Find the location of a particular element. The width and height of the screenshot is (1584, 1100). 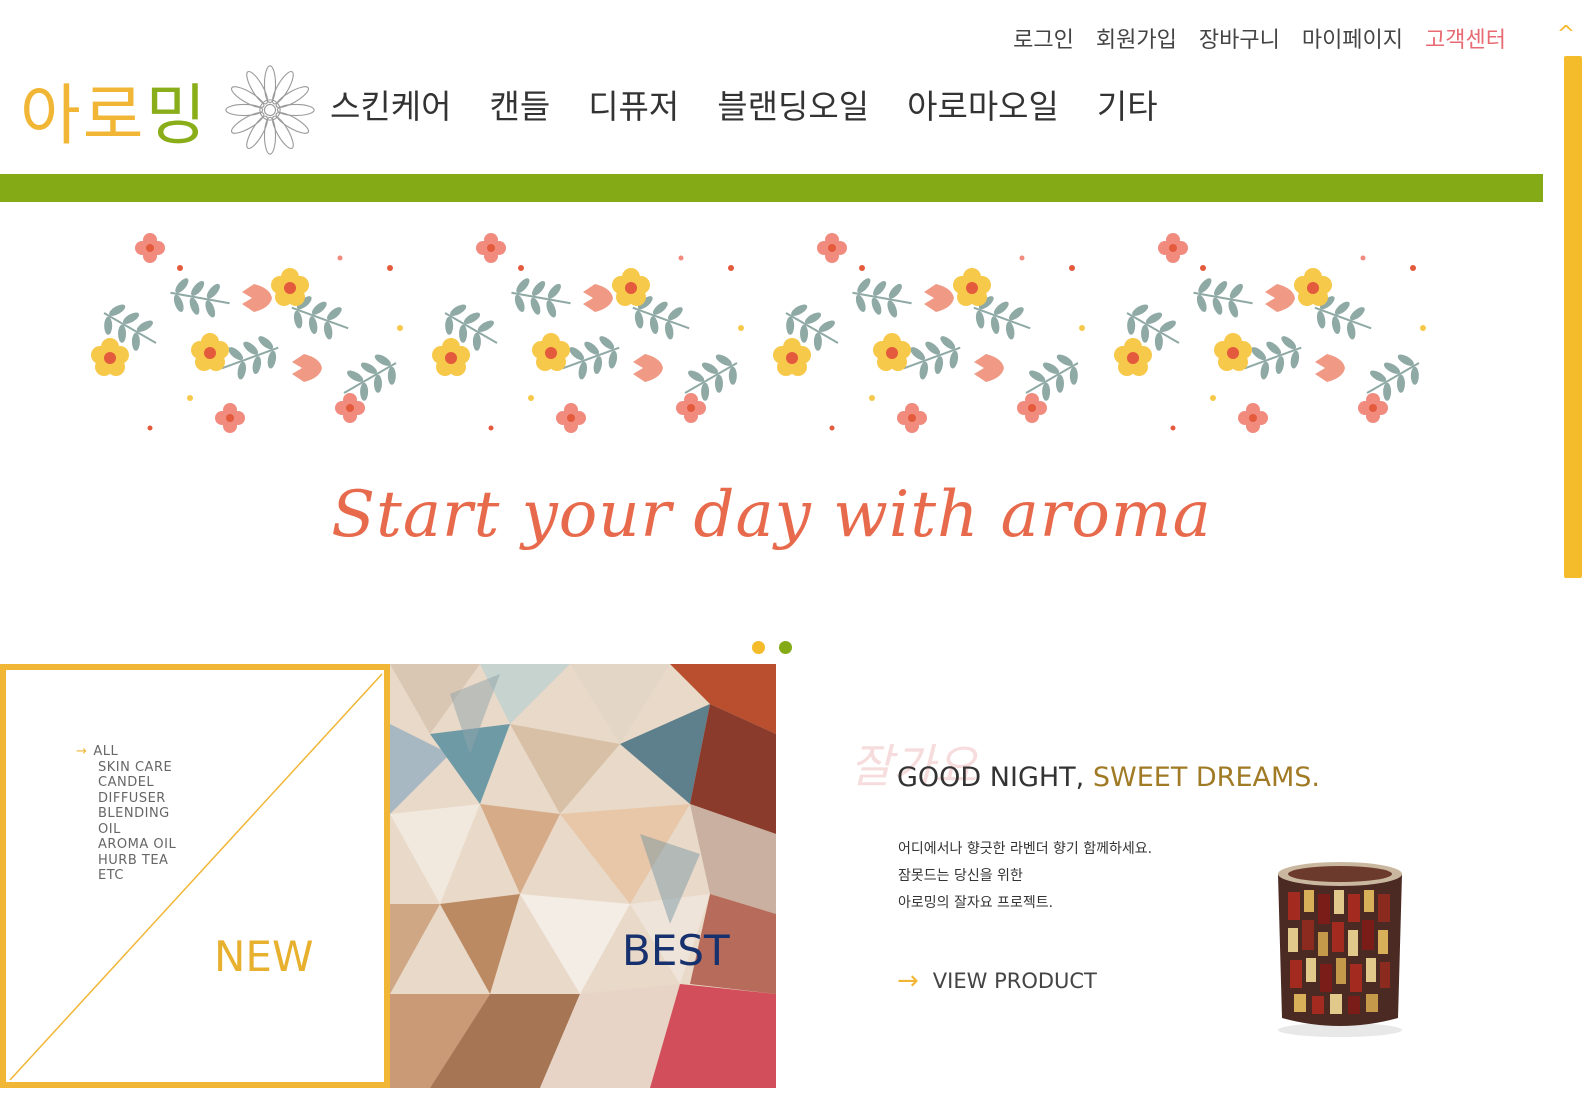

logo: 아로밍 is located at coordinates (168, 110).